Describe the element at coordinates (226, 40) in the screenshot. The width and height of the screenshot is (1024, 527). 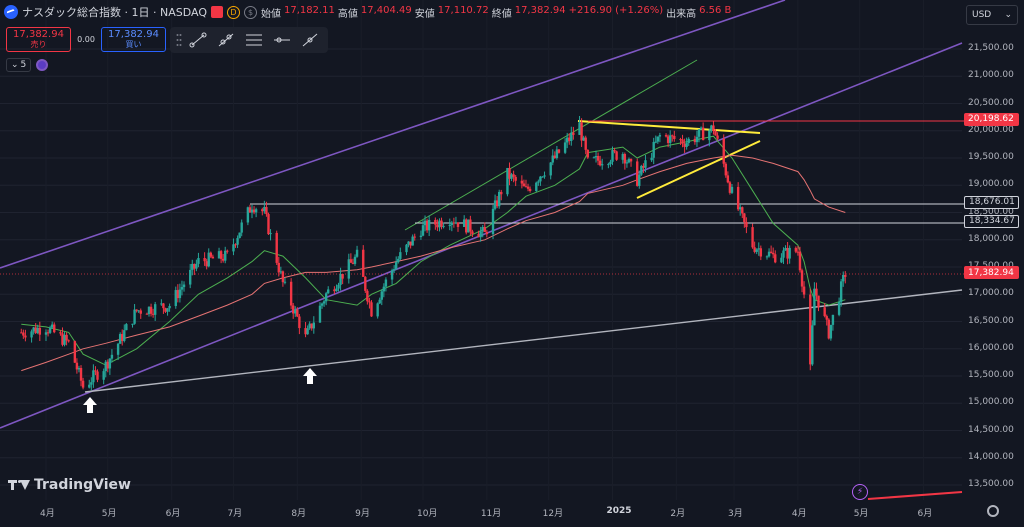
I see `ray-tool-icon` at that location.